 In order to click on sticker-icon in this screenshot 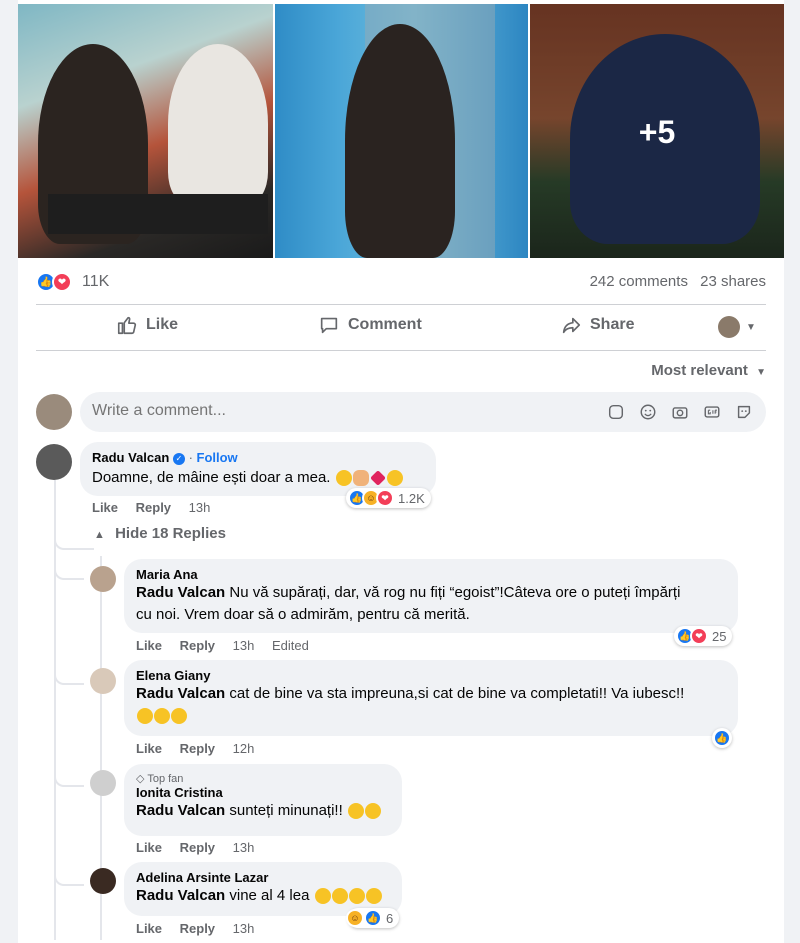, I will do `click(744, 412)`.